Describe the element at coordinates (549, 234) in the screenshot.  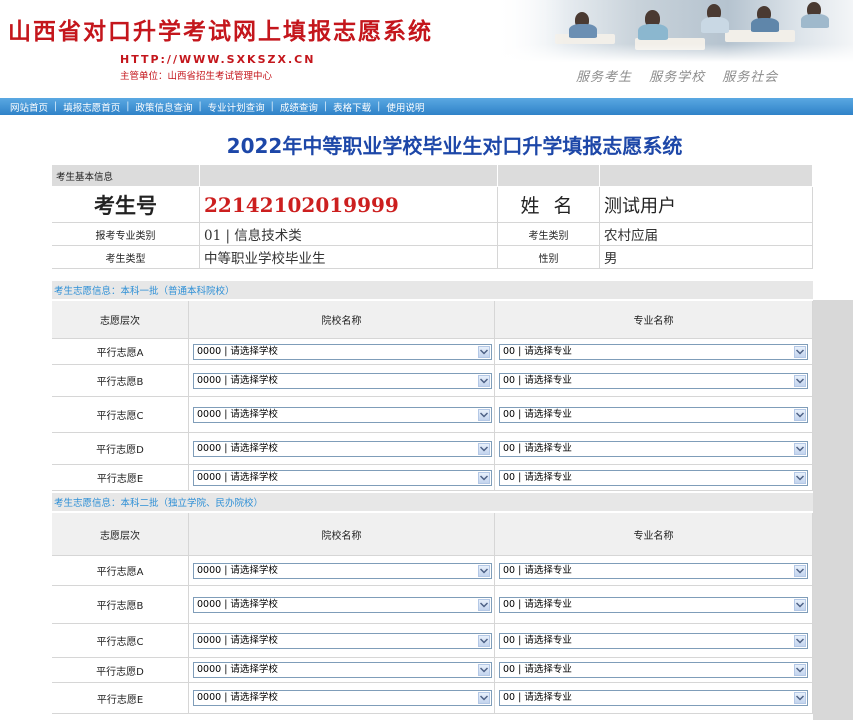
I see `student-category-label: 考生类别` at that location.